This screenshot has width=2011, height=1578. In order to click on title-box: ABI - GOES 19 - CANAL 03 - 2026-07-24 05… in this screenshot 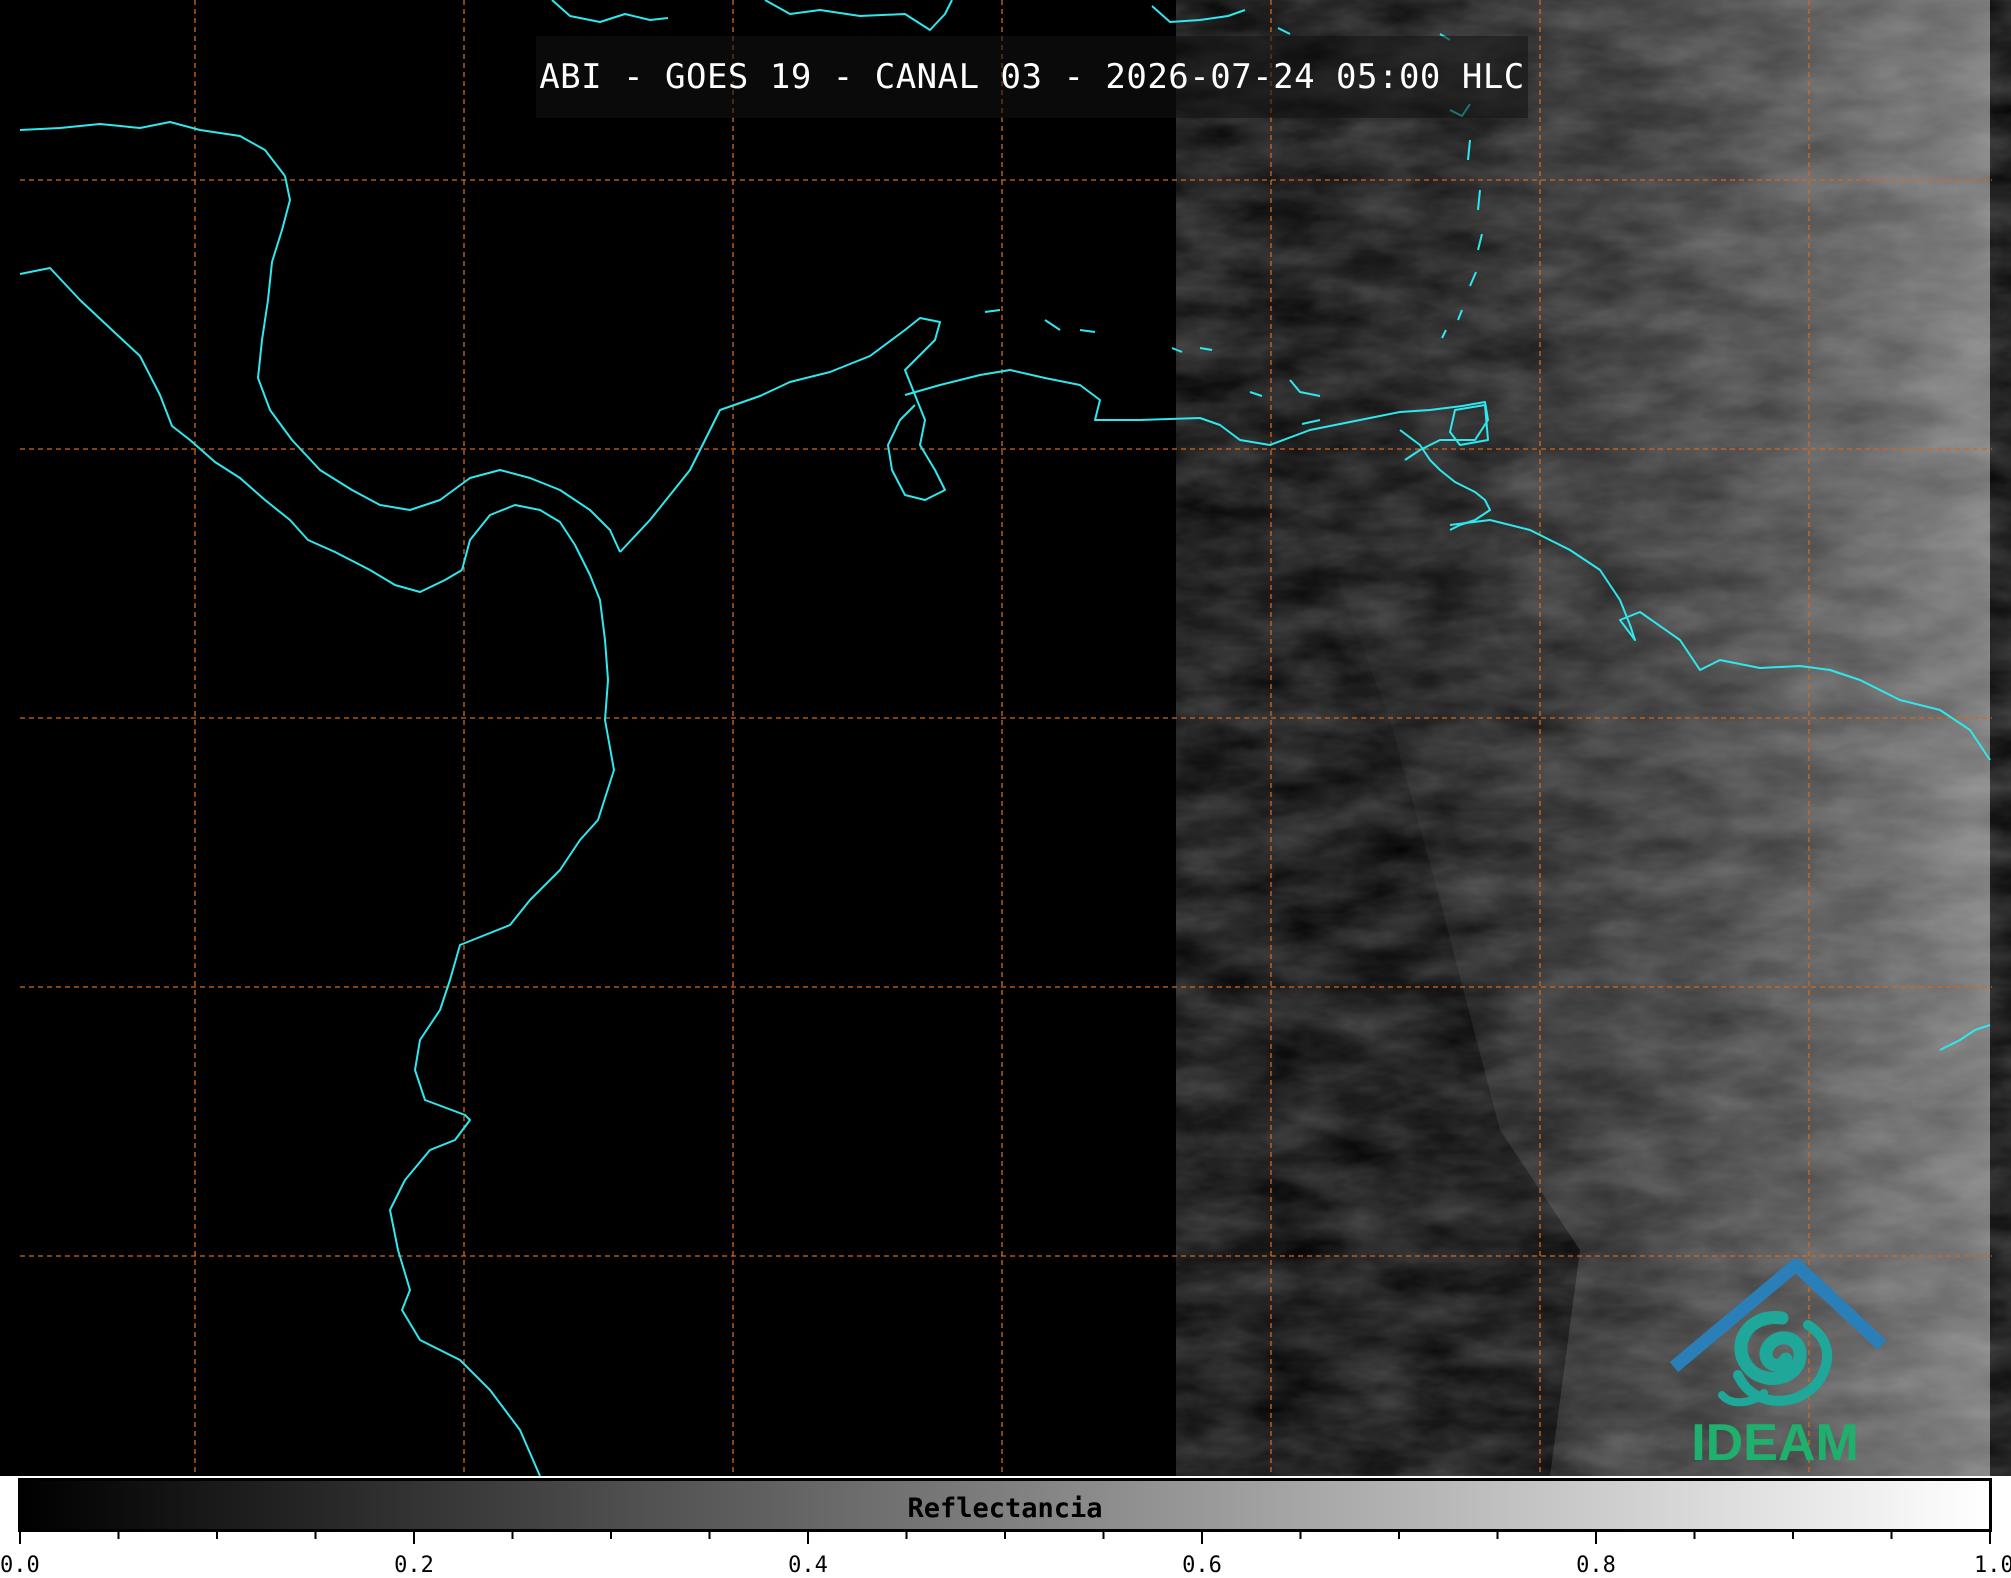, I will do `click(1032, 77)`.